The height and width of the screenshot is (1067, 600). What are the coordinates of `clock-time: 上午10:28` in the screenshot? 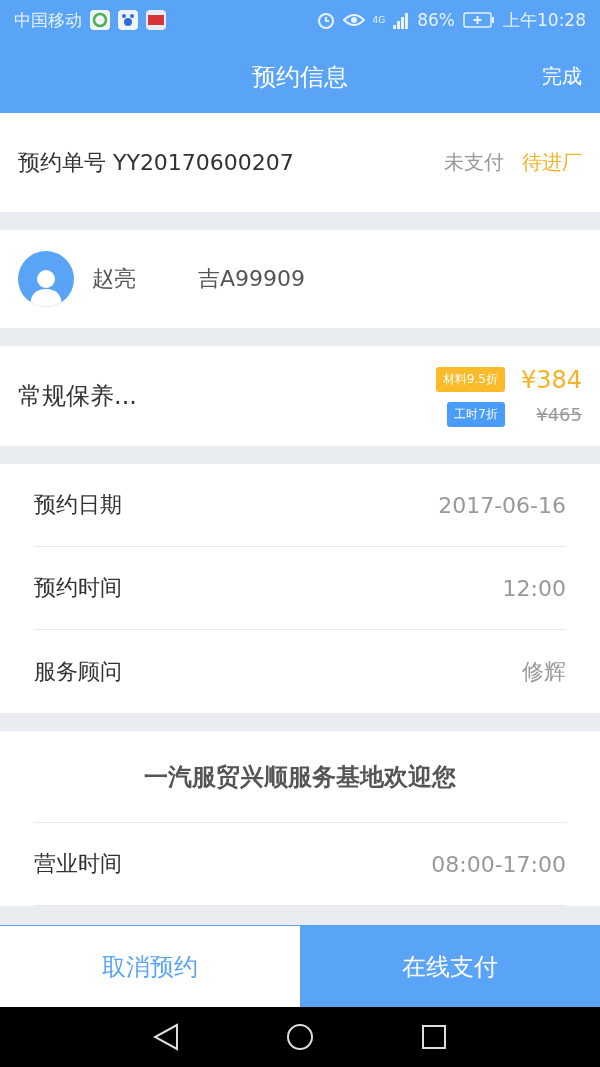 It's located at (544, 20).